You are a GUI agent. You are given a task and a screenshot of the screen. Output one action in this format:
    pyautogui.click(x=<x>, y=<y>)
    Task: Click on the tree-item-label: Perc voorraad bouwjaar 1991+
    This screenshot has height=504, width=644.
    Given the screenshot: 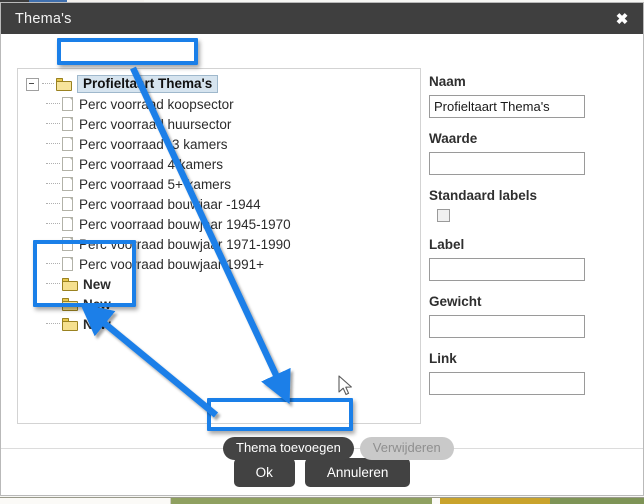 What is the action you would take?
    pyautogui.click(x=171, y=264)
    